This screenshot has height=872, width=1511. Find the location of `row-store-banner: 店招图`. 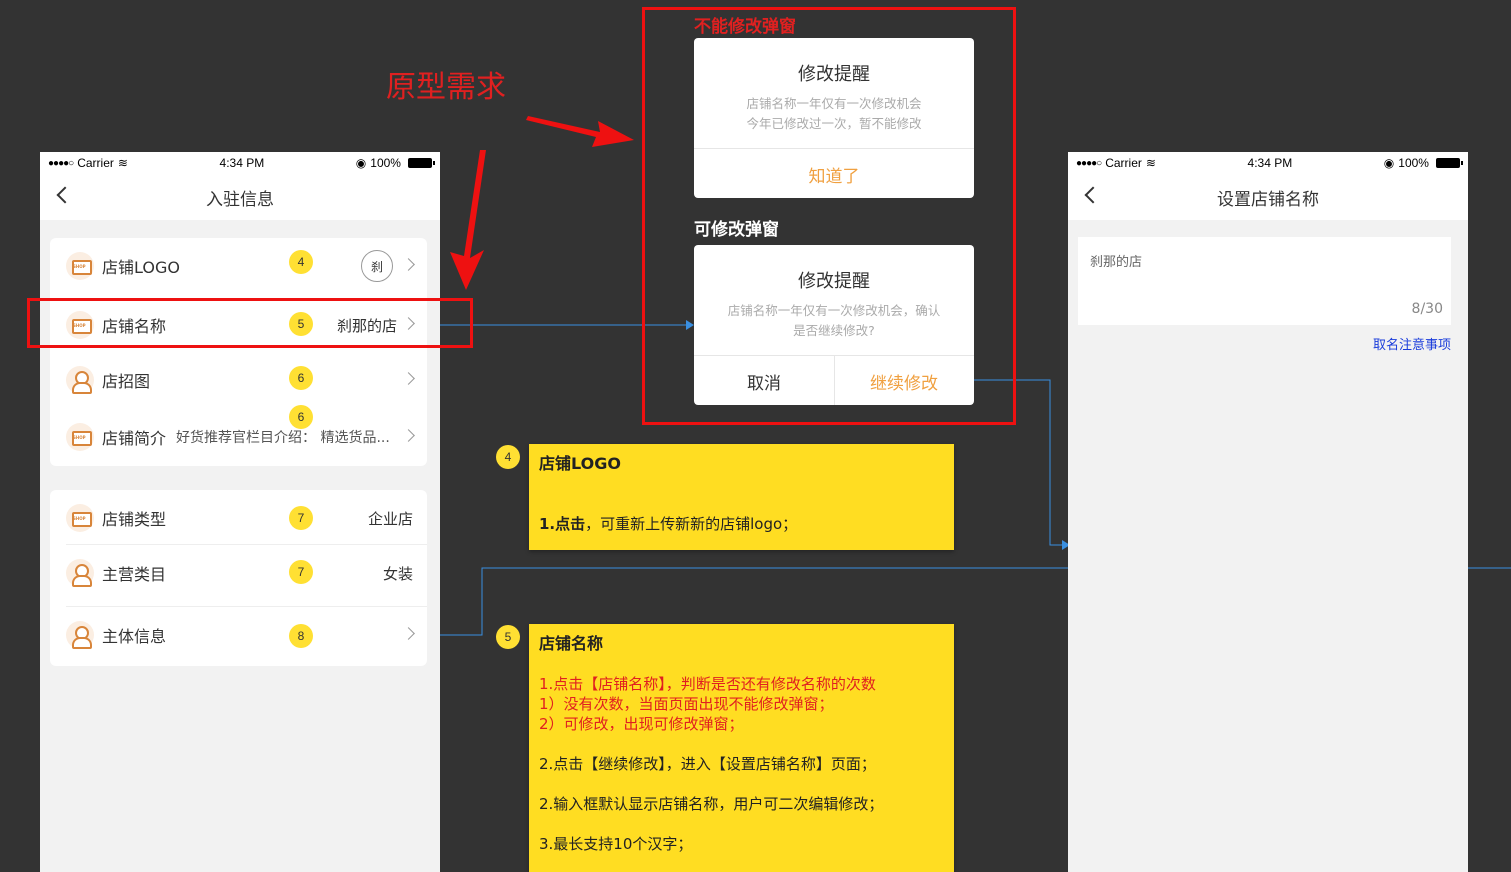

row-store-banner: 店招图 is located at coordinates (238, 380).